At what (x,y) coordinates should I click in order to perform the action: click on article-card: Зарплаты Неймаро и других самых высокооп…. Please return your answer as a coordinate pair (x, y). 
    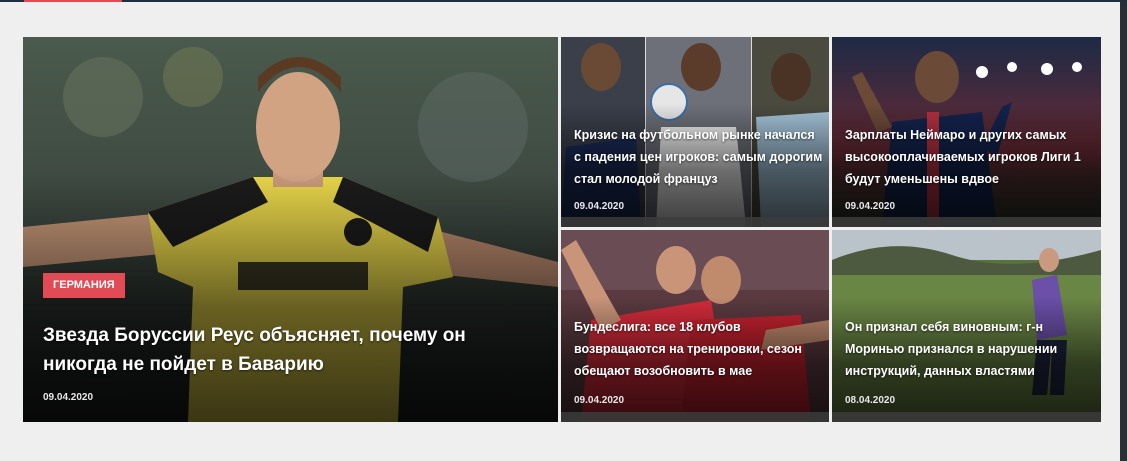
    Looking at the image, I should click on (966, 132).